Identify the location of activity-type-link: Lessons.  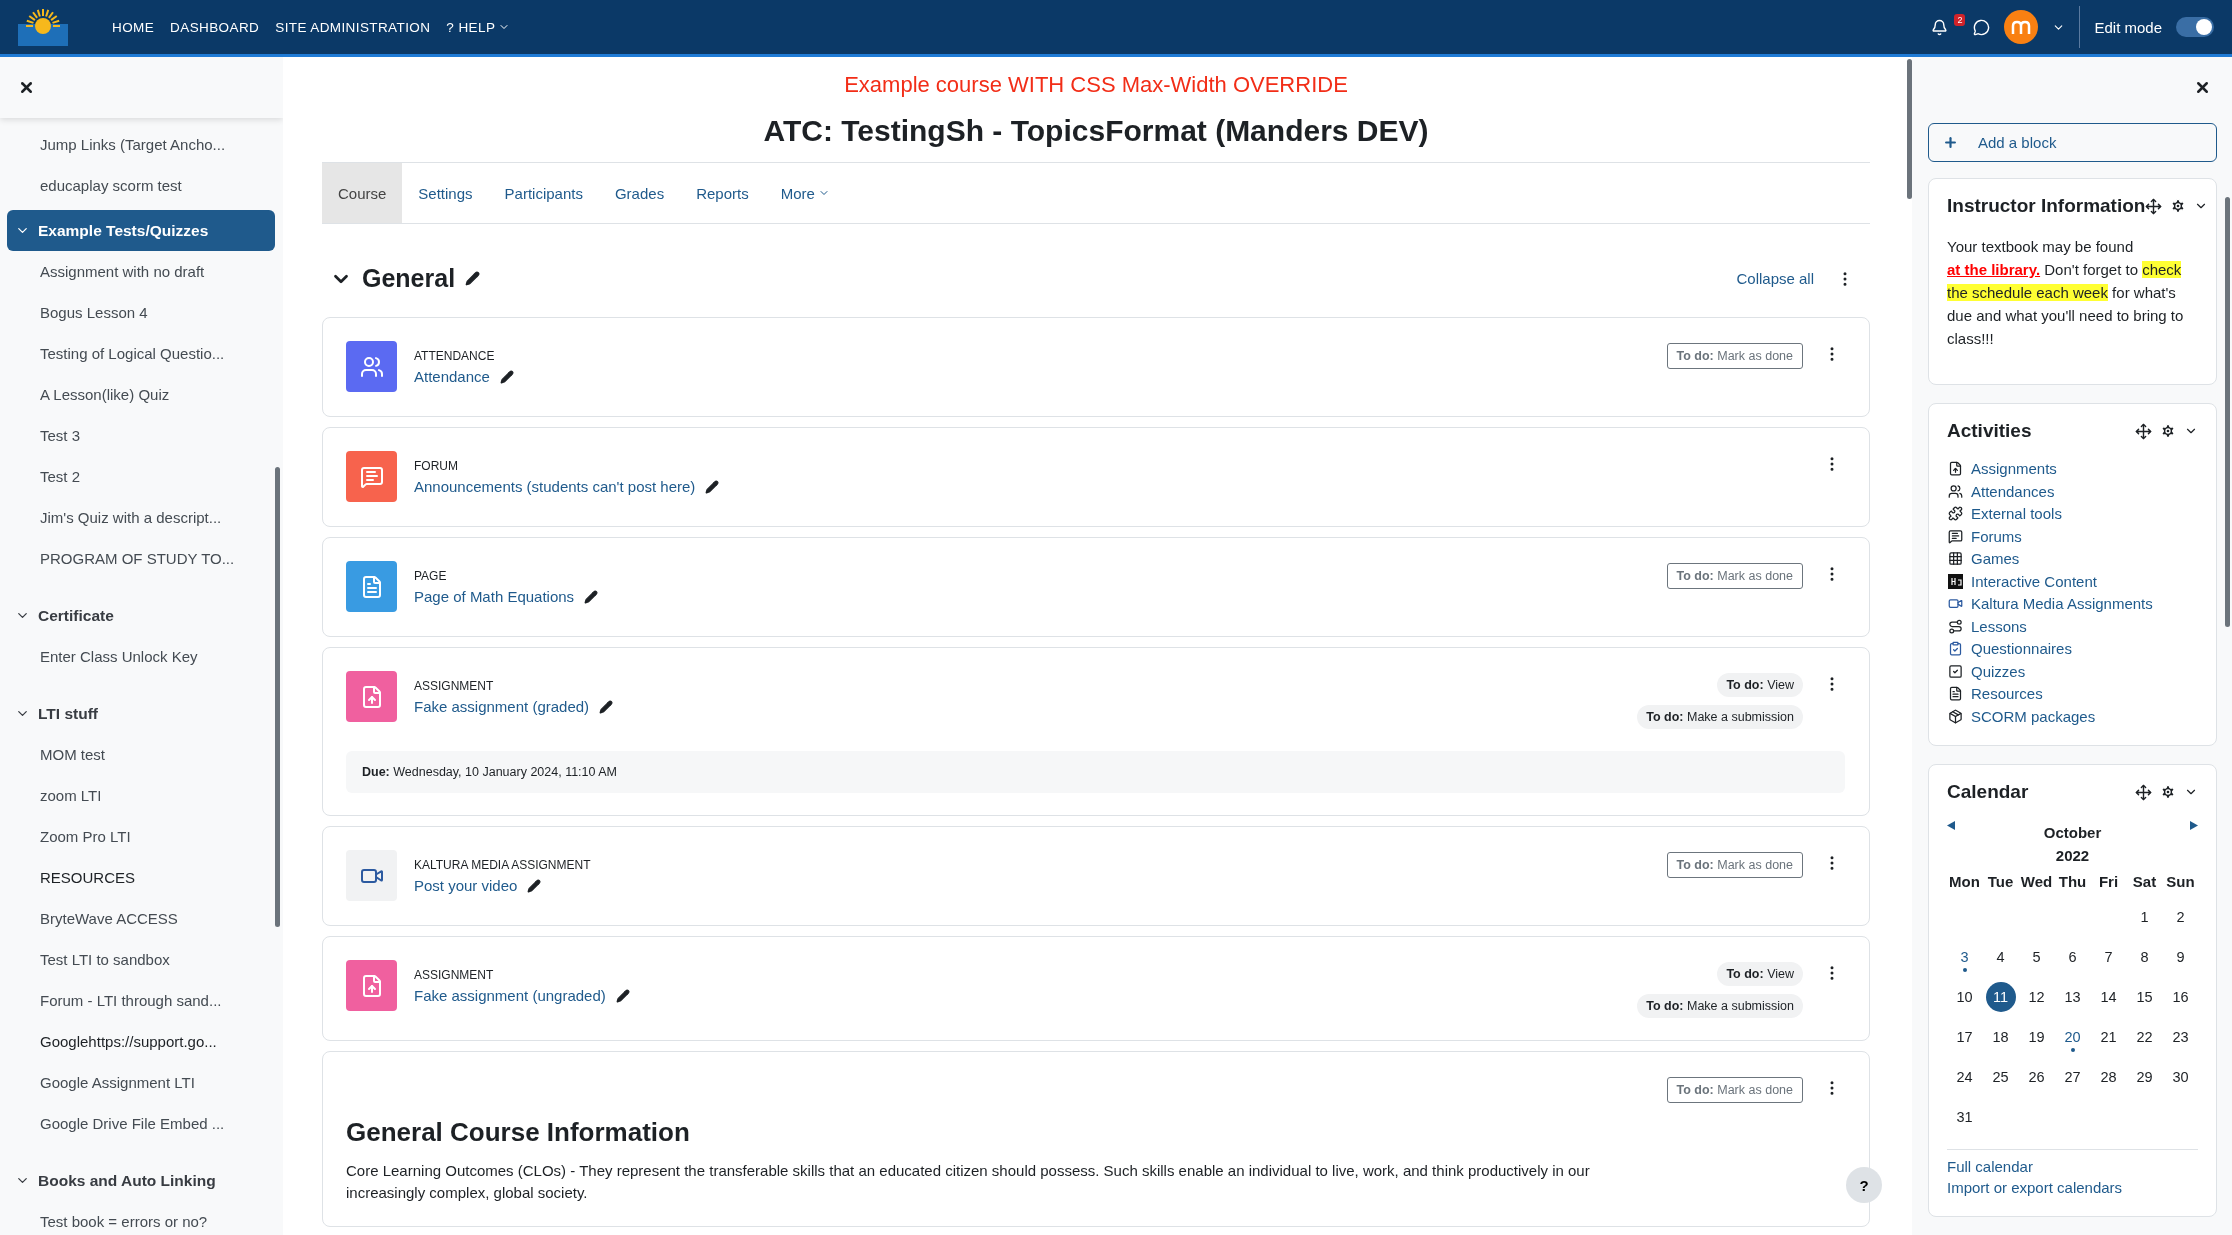
(2072, 626).